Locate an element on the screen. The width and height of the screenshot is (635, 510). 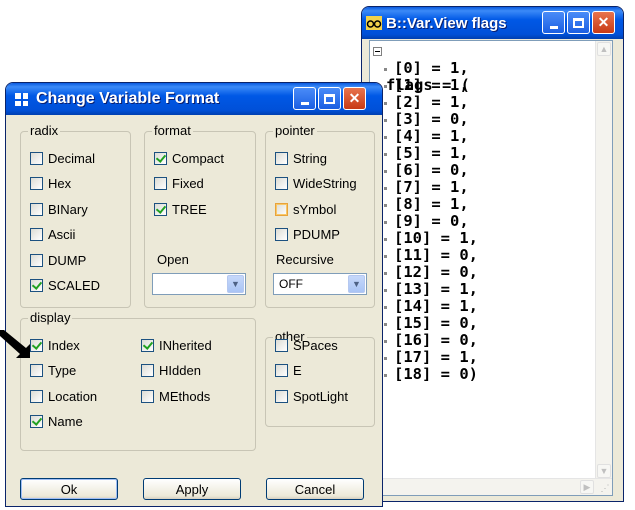
pdump-checkbox: PDUMP is located at coordinates (307, 235).